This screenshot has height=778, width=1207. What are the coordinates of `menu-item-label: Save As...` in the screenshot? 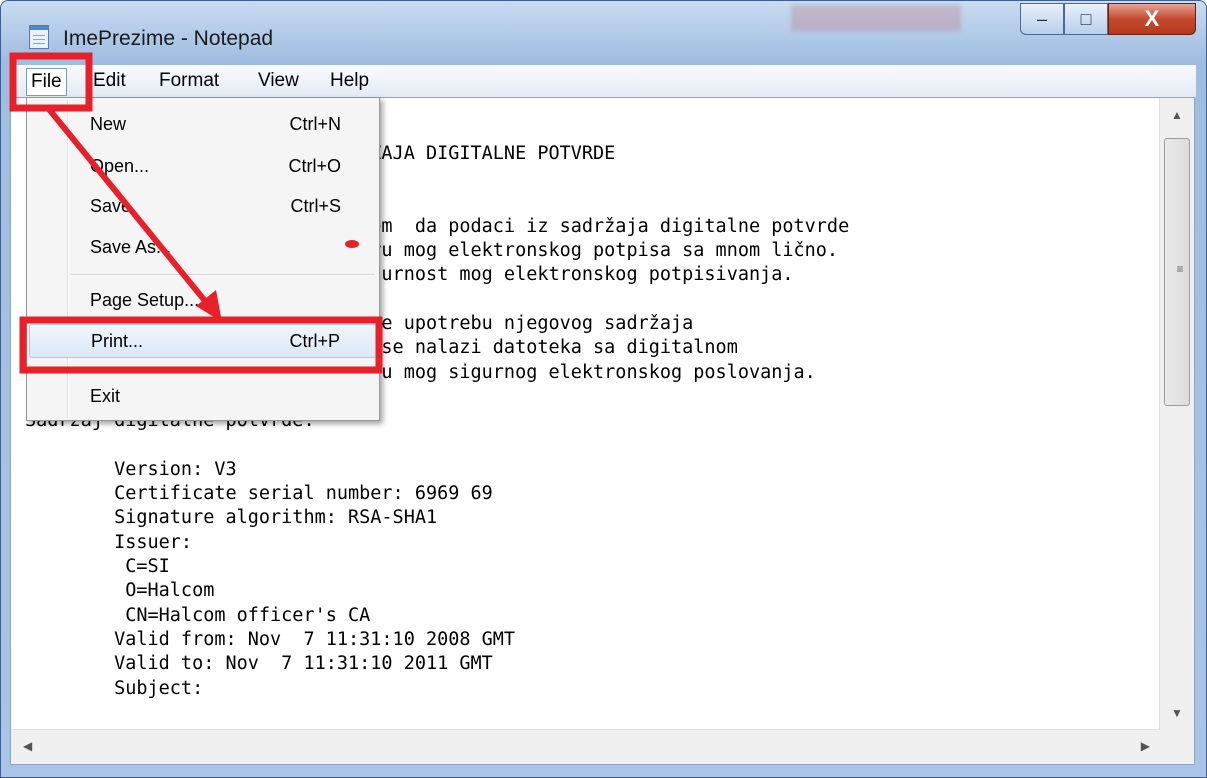 It's located at (131, 247).